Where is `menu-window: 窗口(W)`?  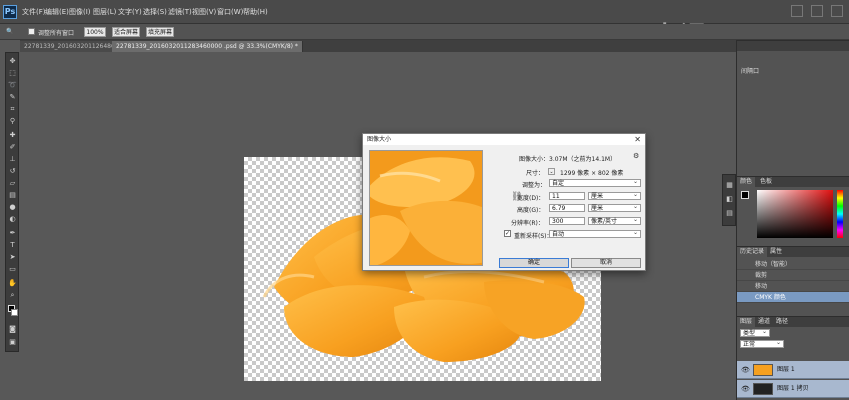
menu-window: 窗口(W) is located at coordinates (230, 12).